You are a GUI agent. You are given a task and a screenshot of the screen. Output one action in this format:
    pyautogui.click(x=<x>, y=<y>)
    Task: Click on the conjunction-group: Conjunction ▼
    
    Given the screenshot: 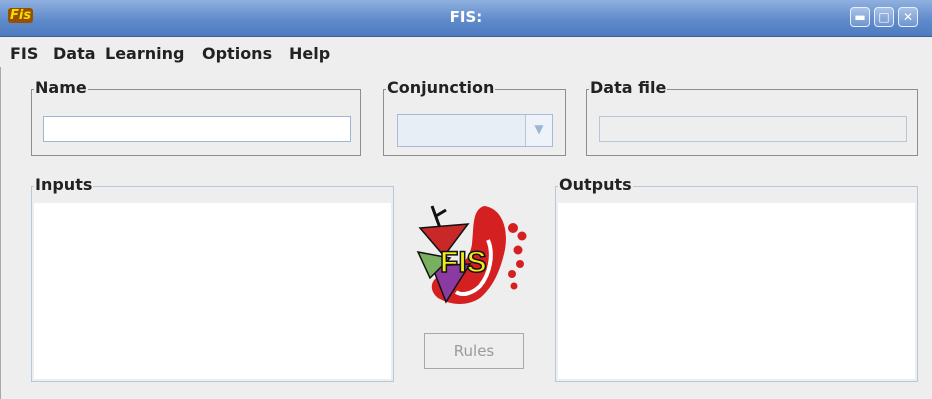 What is the action you would take?
    pyautogui.click(x=474, y=117)
    